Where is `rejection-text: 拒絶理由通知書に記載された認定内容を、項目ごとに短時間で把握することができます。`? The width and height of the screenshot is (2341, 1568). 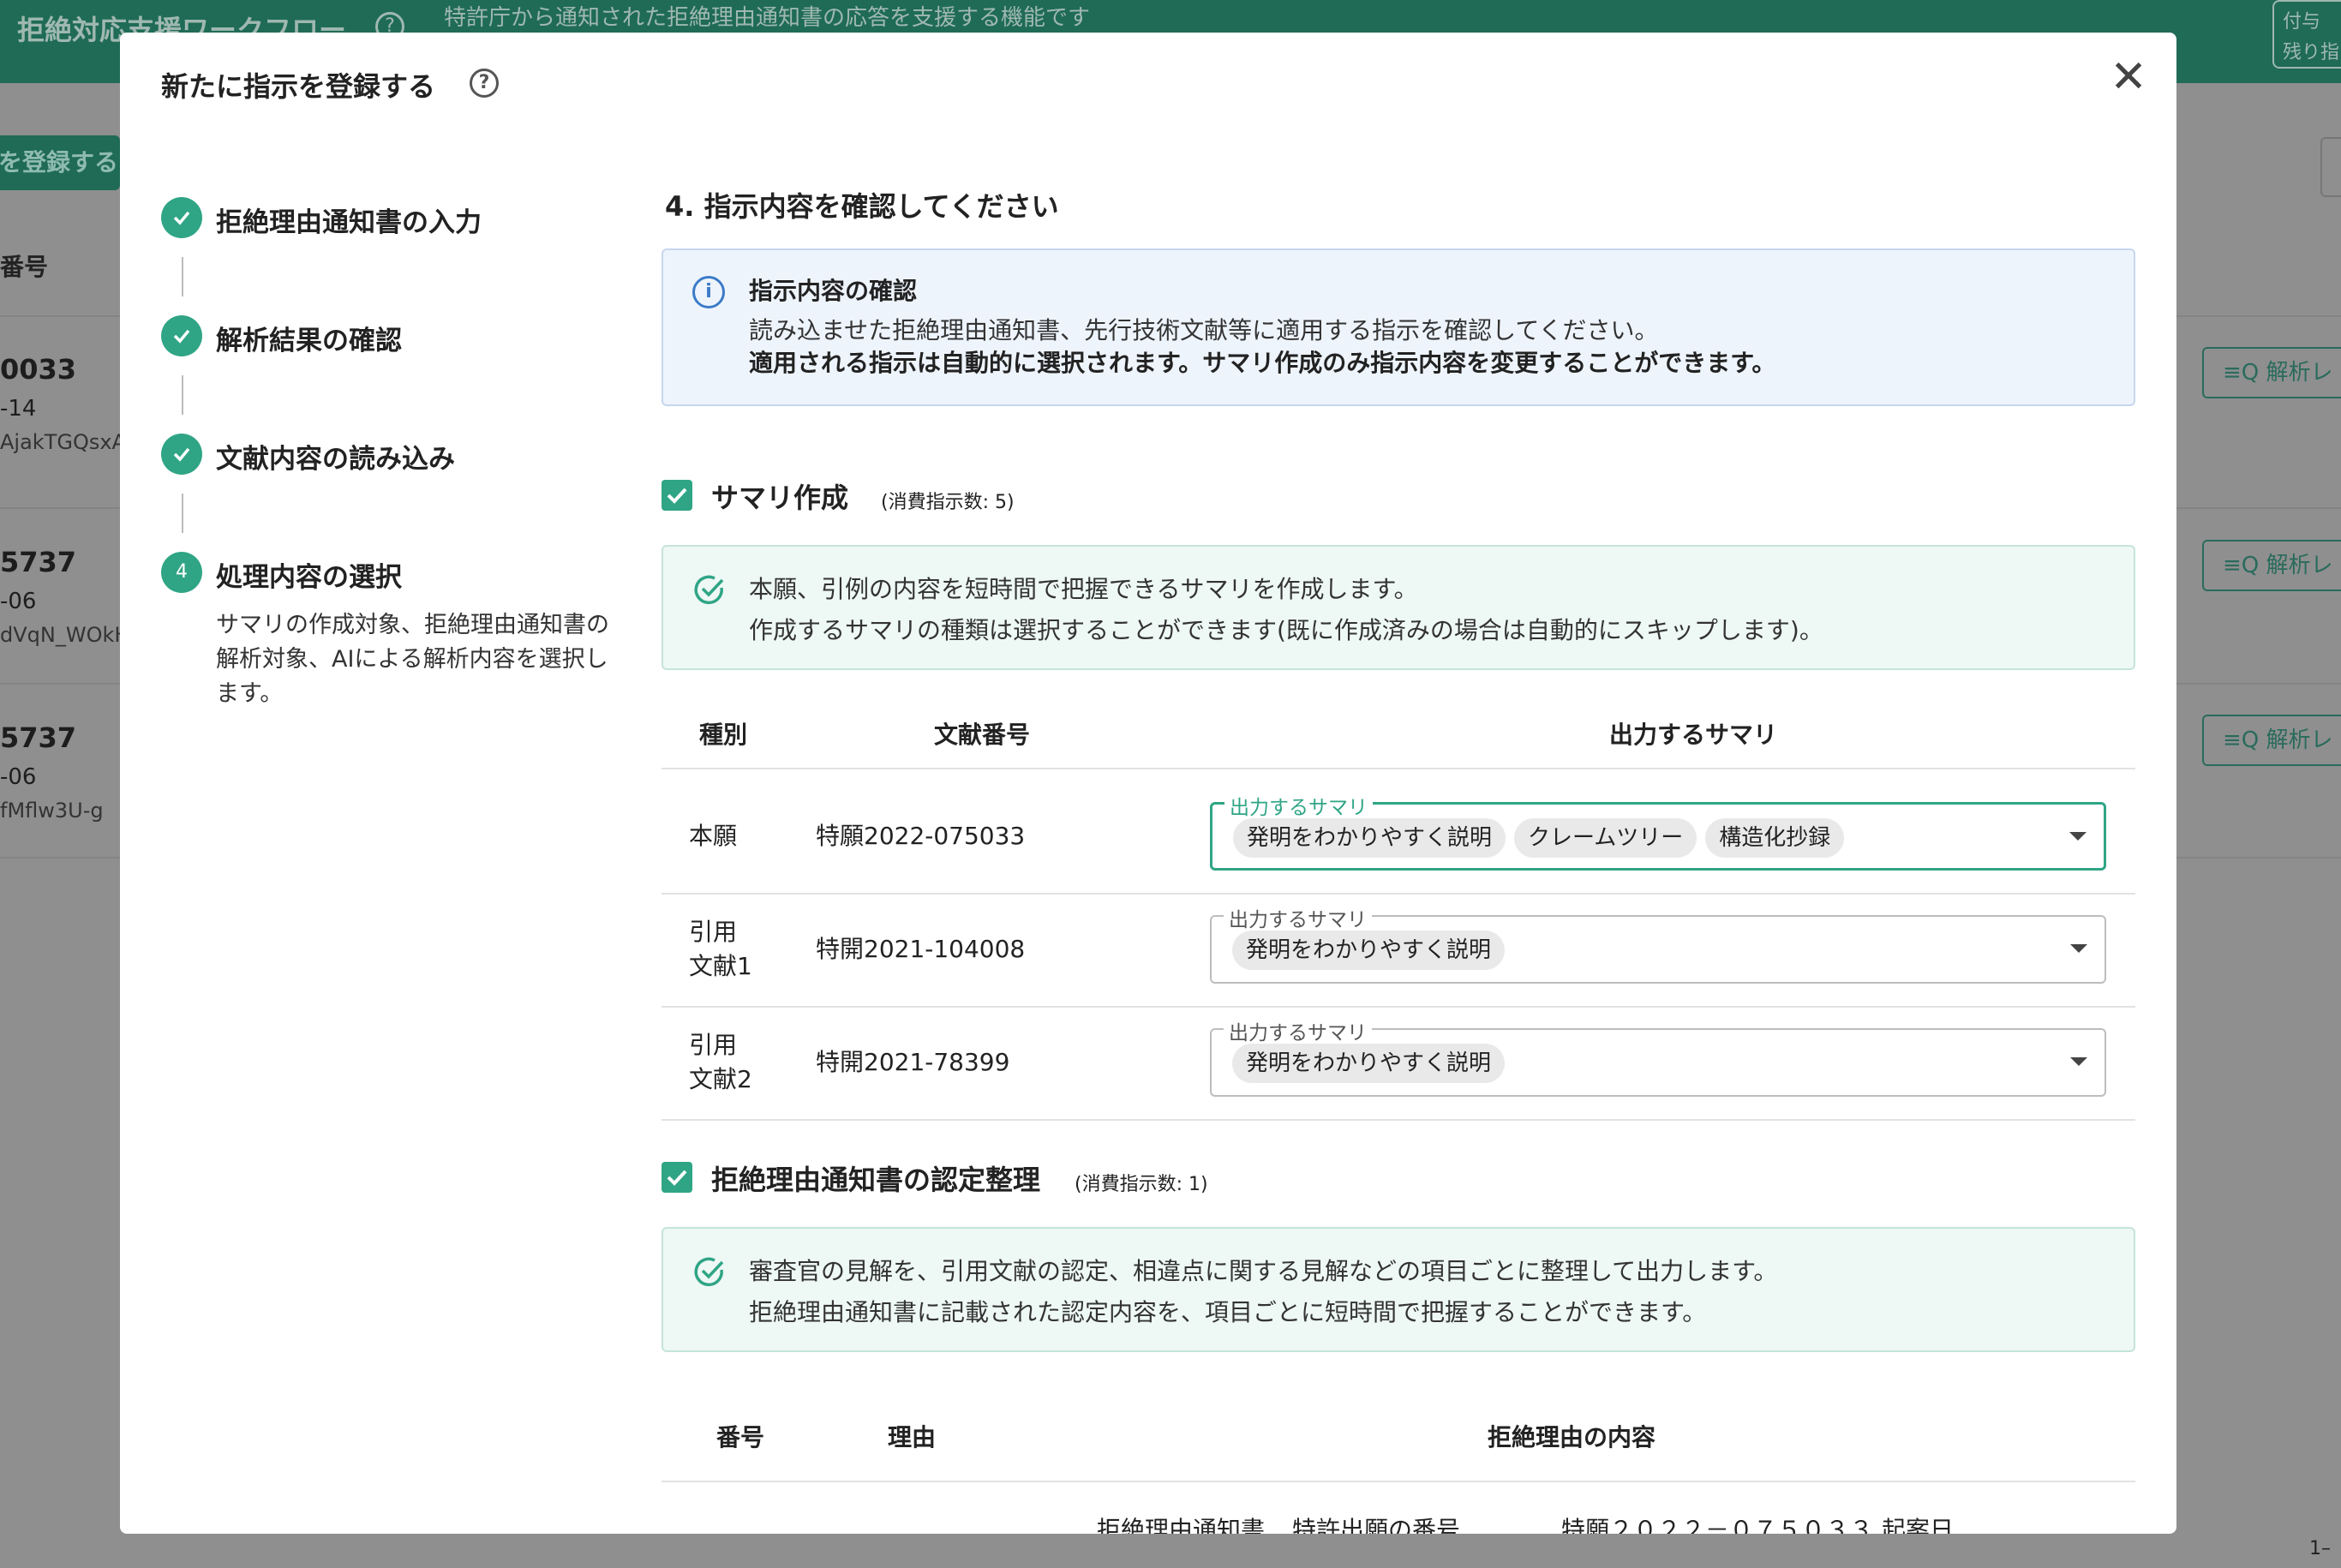
rejection-text: 拒絶理由通知書に記載された認定内容を、項目ごとに短時間で把握することができます。 is located at coordinates (1228, 1312).